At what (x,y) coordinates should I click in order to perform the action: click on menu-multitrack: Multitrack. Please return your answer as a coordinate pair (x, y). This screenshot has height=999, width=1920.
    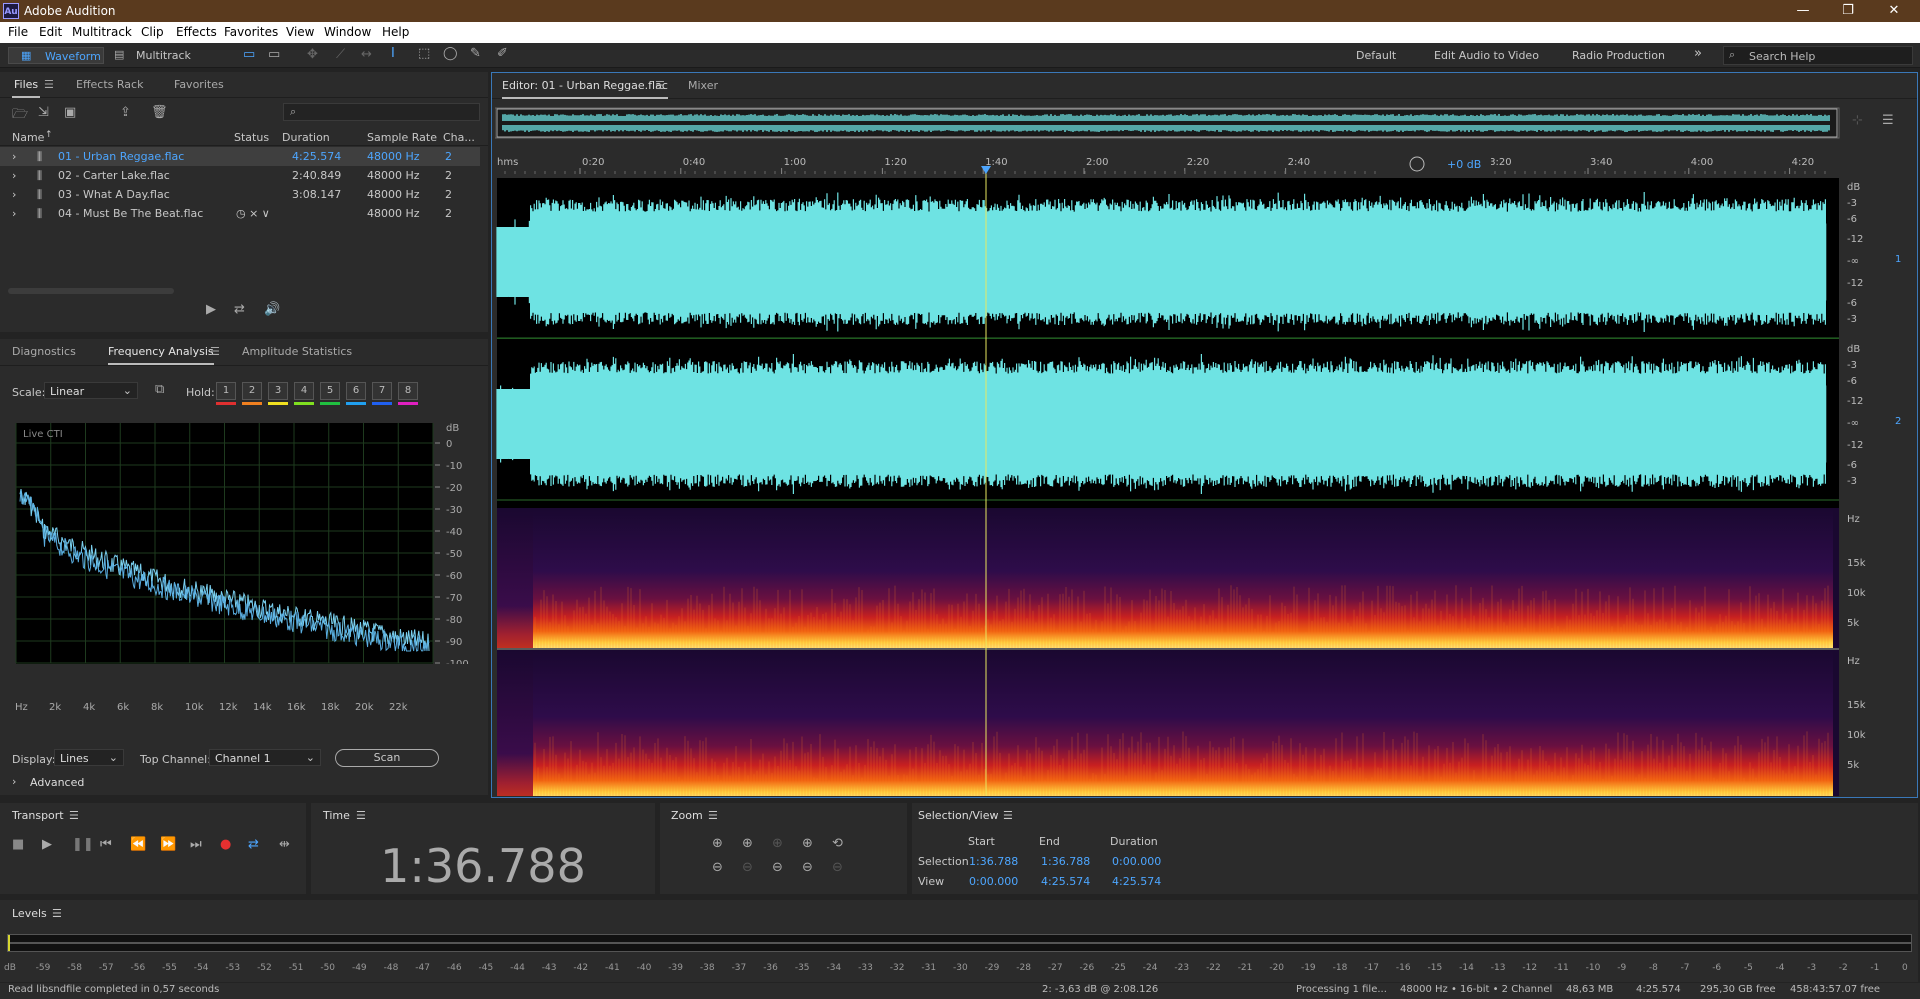
    Looking at the image, I should click on (102, 32).